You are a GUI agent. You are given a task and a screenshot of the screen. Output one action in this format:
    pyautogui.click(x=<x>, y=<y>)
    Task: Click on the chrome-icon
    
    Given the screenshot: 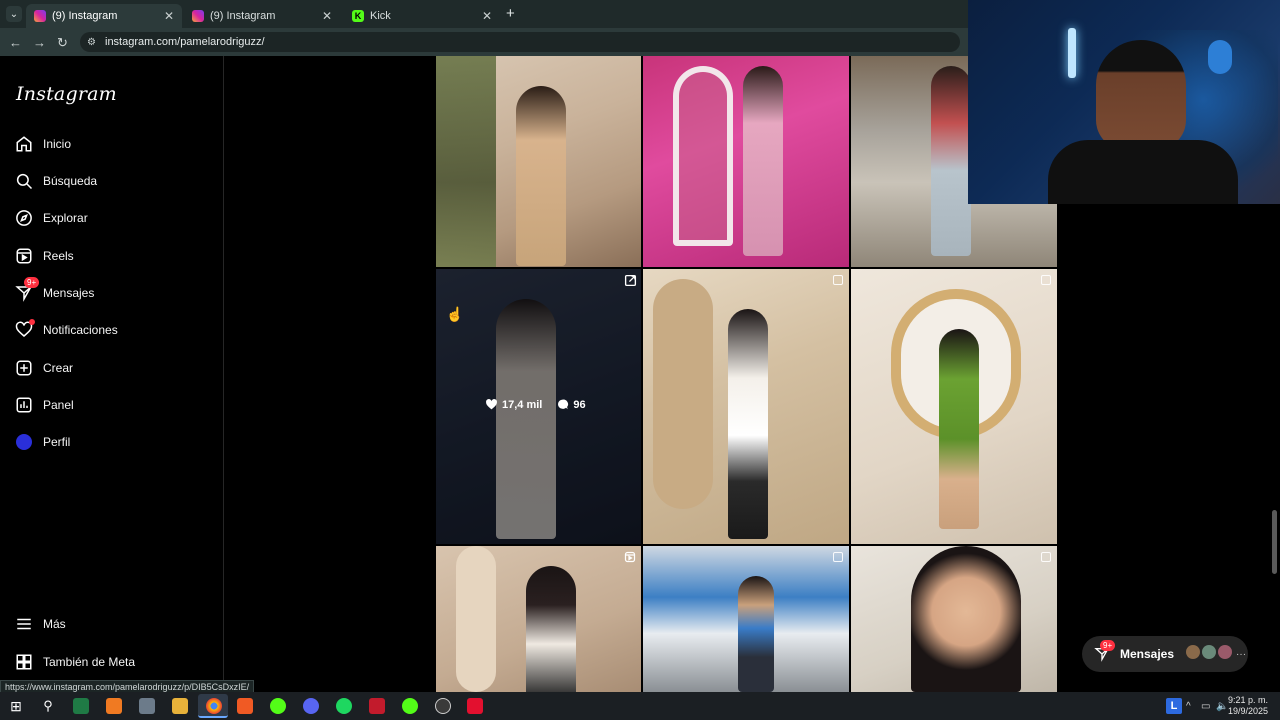 What is the action you would take?
    pyautogui.click(x=214, y=706)
    